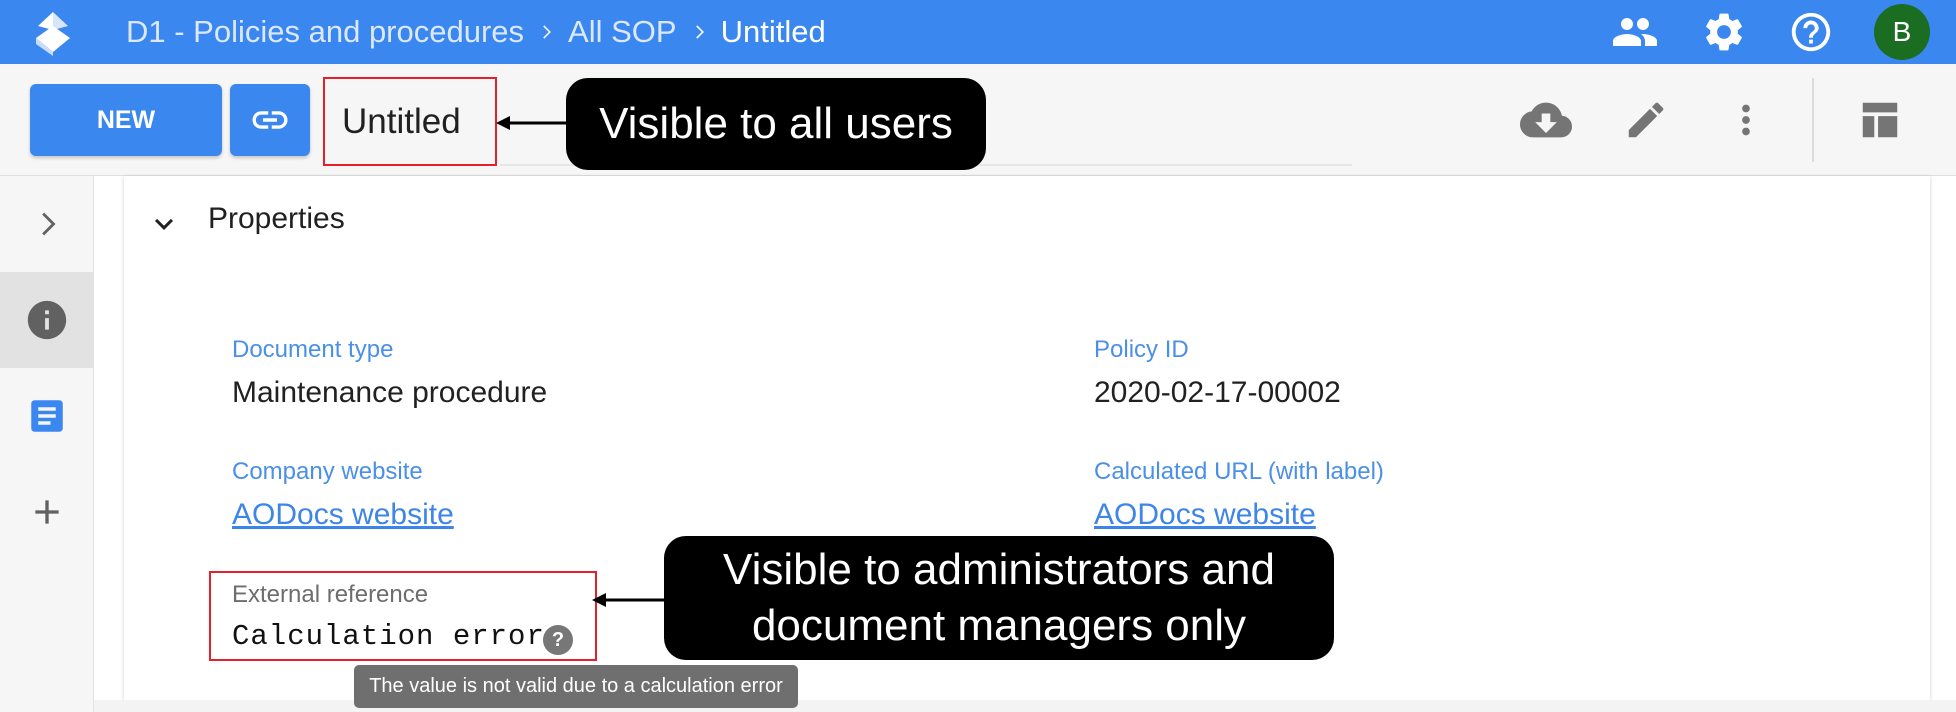 Image resolution: width=1956 pixels, height=712 pixels. What do you see at coordinates (1546, 120) in the screenshot?
I see `cloud-download-icon` at bounding box center [1546, 120].